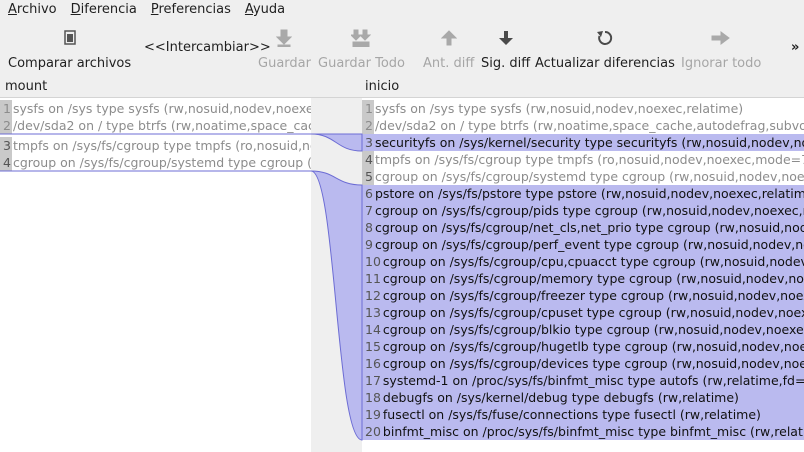  Describe the element at coordinates (369, 193) in the screenshot. I see `line-number: 6` at that location.